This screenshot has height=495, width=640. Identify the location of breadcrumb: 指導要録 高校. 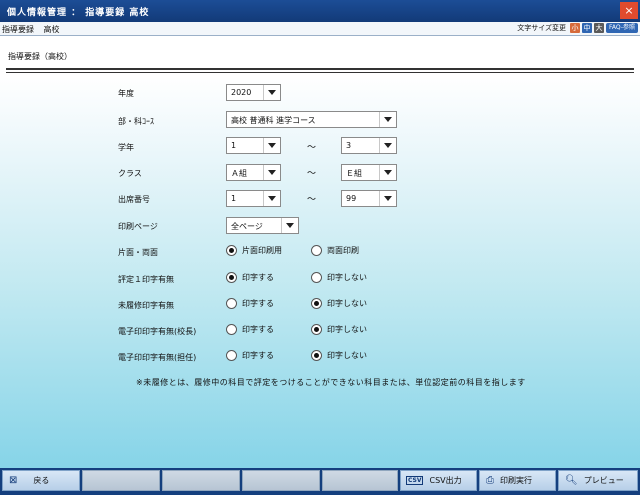
(34, 29).